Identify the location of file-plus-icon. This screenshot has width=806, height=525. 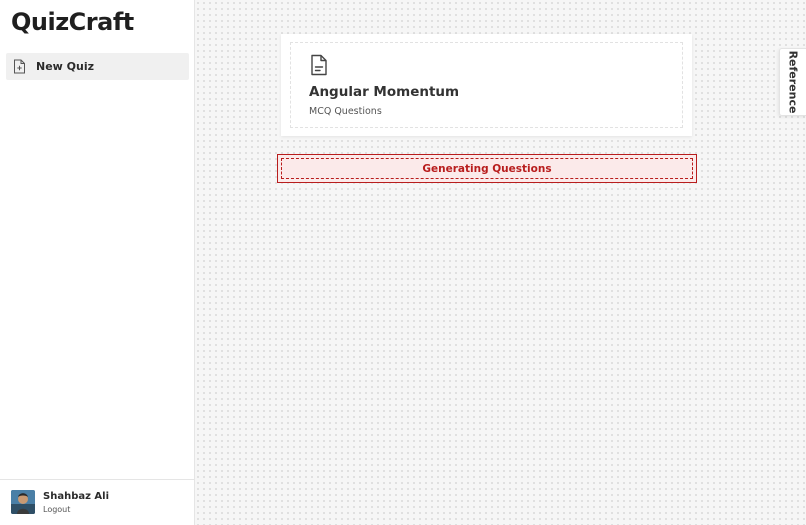
(19, 66).